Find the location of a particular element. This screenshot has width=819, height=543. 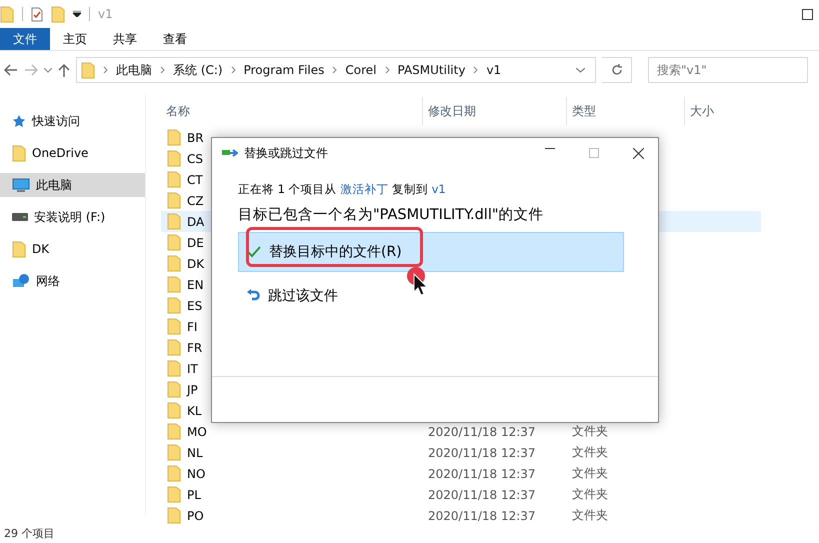

file-name: FR is located at coordinates (194, 347).